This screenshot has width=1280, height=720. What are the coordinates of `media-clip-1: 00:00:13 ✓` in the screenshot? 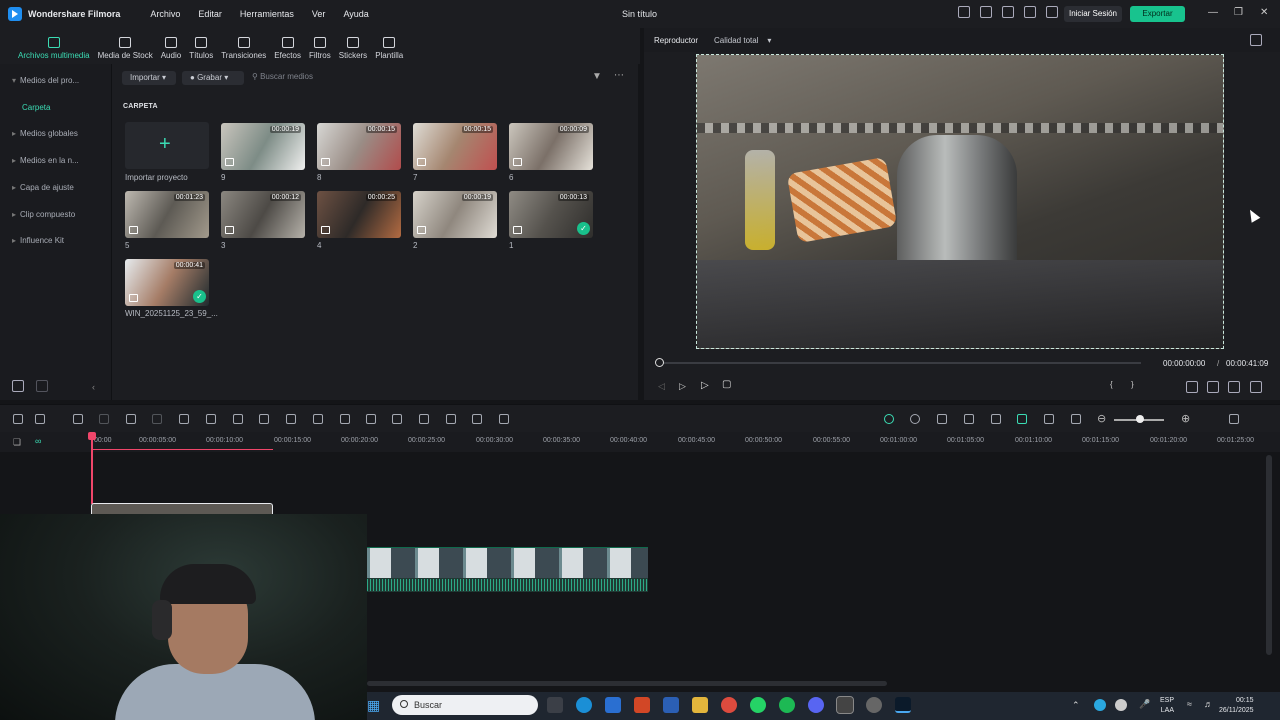 It's located at (551, 214).